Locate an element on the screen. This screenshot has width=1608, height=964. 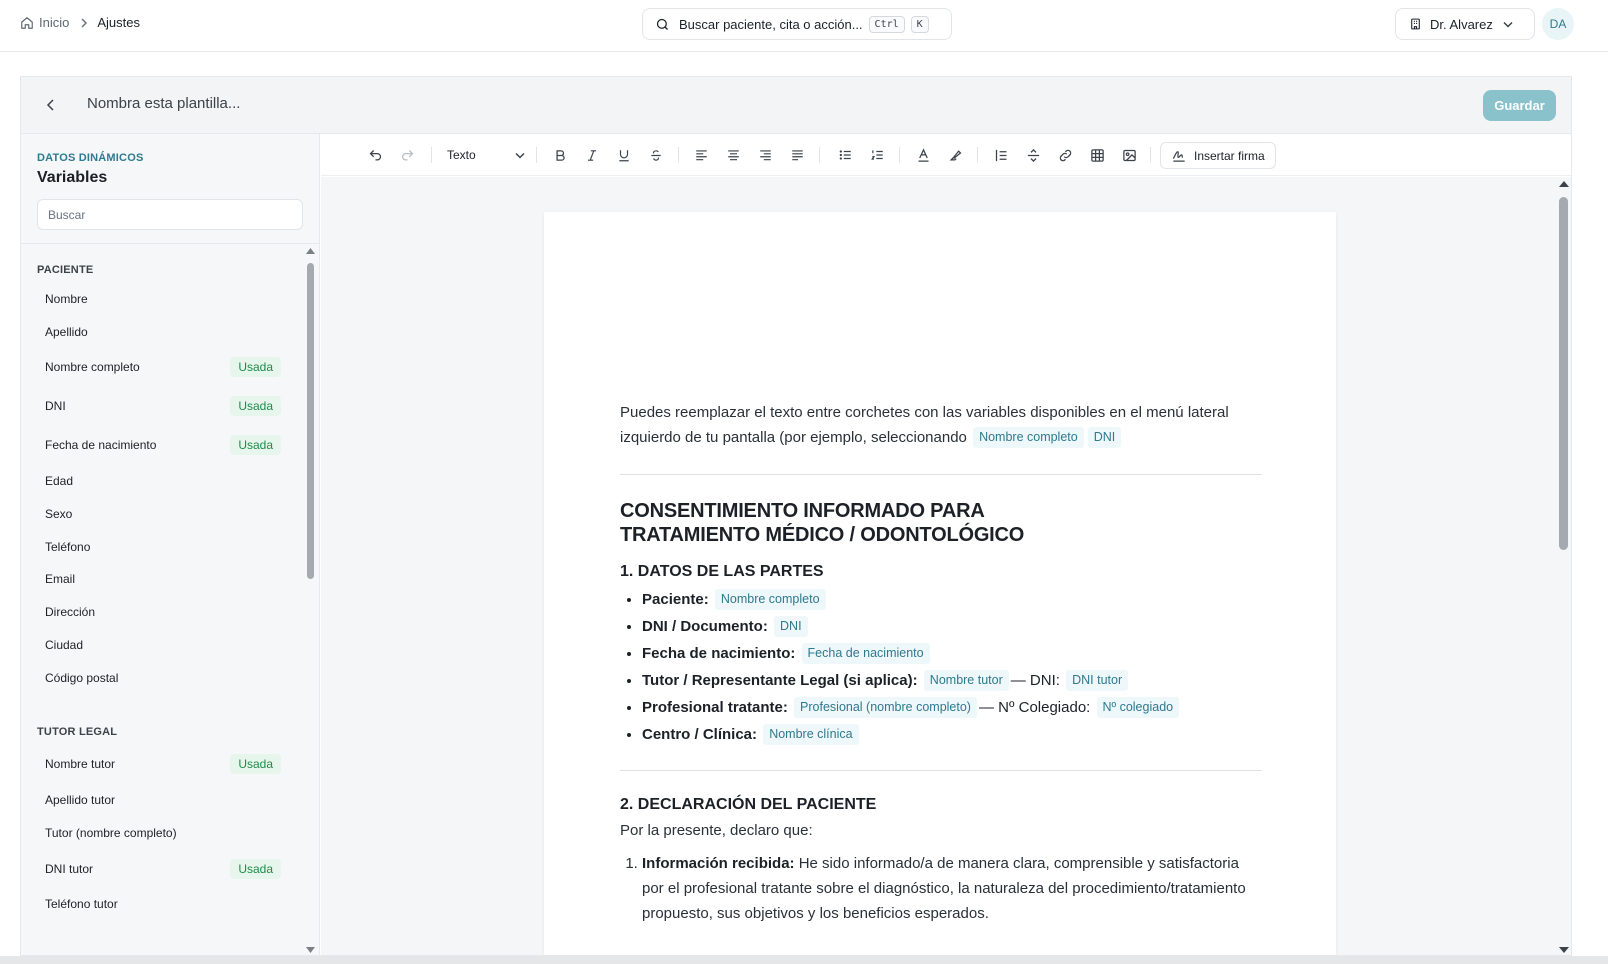
variable-label: Sexo is located at coordinates (59, 514).